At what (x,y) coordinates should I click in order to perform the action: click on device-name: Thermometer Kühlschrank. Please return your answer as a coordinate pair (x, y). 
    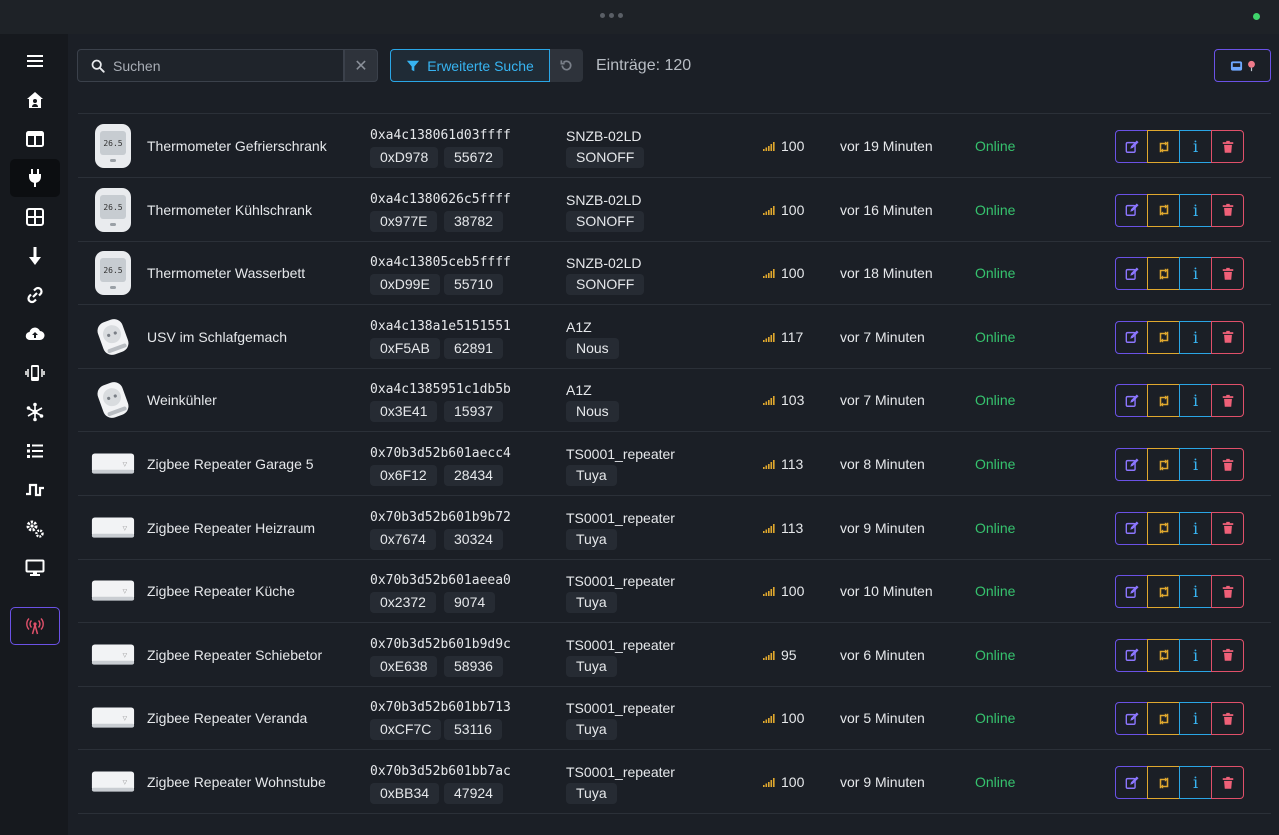
    Looking at the image, I should click on (229, 210).